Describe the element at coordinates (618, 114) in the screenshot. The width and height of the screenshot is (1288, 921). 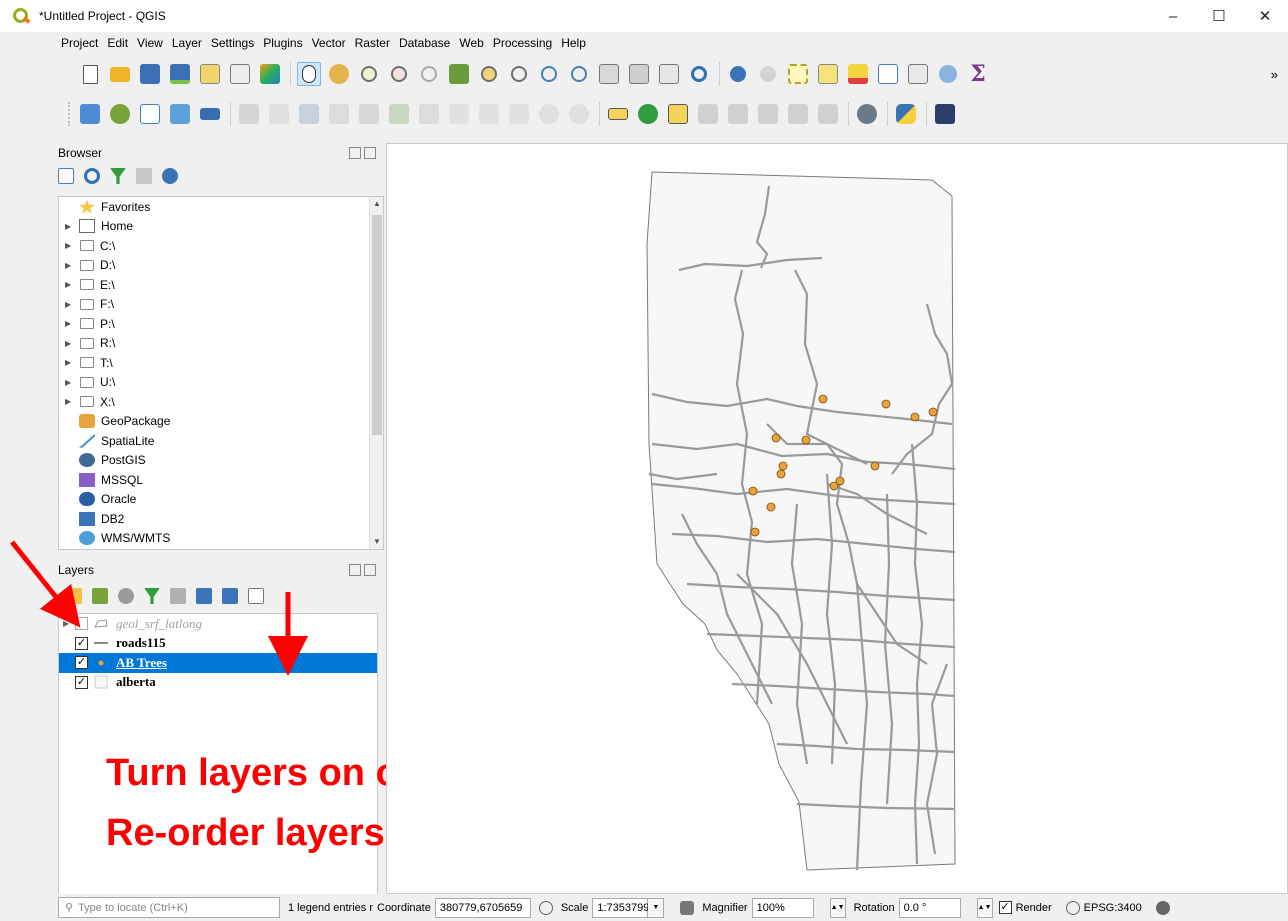
I see `label-tool-icon` at that location.